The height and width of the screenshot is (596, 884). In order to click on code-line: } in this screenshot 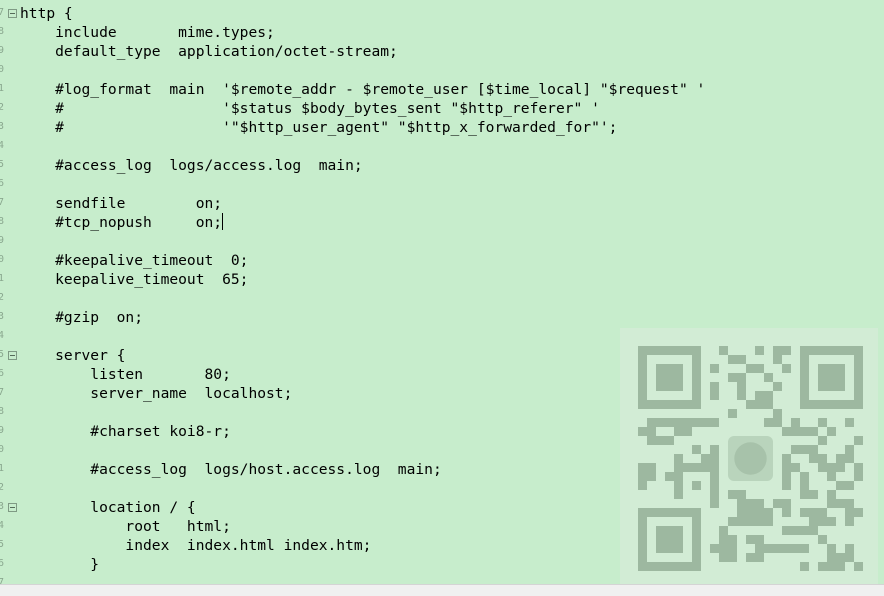, I will do `click(362, 564)`.